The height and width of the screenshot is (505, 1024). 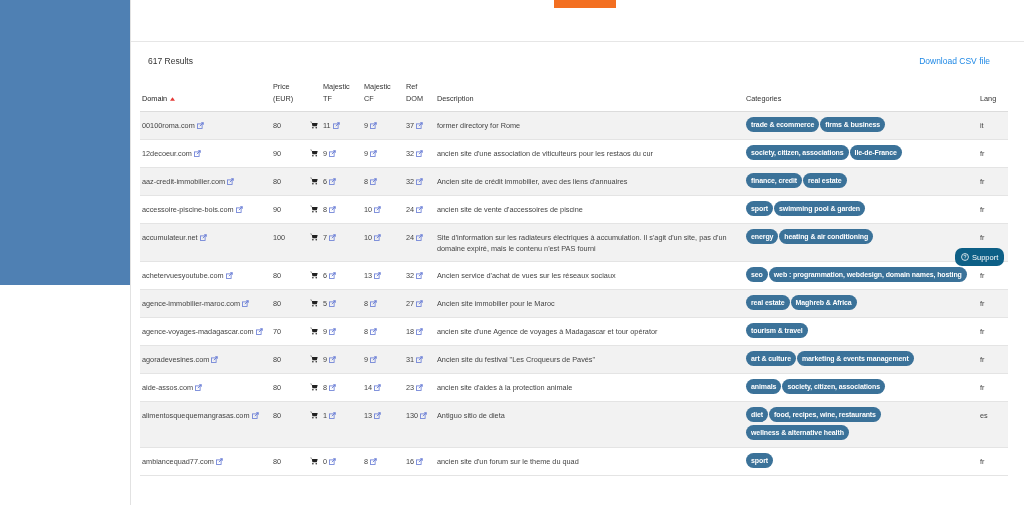 What do you see at coordinates (954, 61) in the screenshot?
I see `download-csv-link: Download CSV file` at bounding box center [954, 61].